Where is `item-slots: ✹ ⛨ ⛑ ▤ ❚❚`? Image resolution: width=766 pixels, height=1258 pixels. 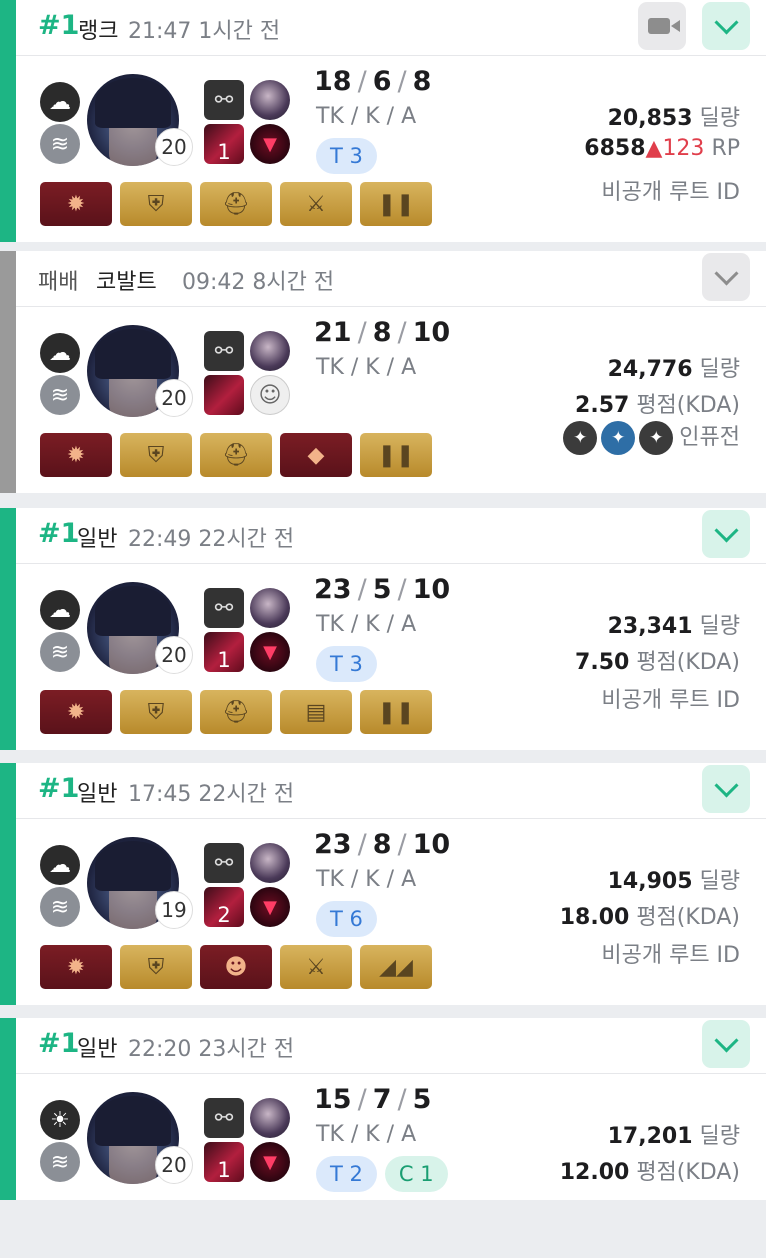 item-slots: ✹ ⛨ ⛑ ▤ ❚❚ is located at coordinates (236, 712).